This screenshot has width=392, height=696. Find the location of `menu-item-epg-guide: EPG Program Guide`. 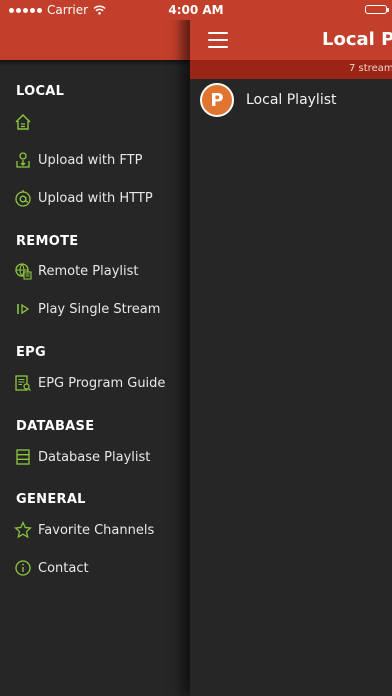

menu-item-epg-guide: EPG Program Guide is located at coordinates (89, 383).